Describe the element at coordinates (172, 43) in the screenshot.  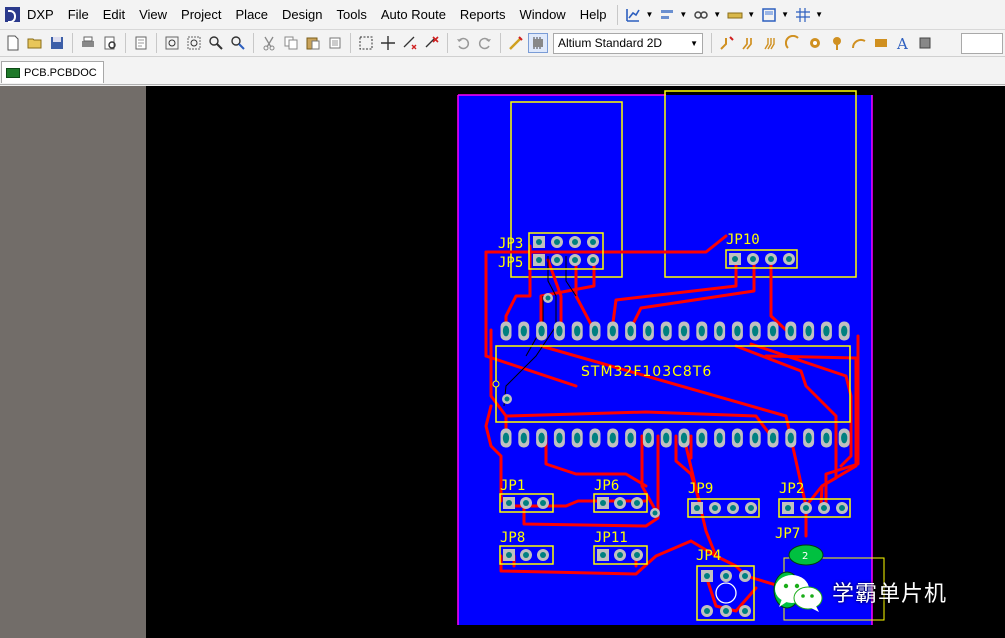
I see `zoom-fit-icon` at that location.